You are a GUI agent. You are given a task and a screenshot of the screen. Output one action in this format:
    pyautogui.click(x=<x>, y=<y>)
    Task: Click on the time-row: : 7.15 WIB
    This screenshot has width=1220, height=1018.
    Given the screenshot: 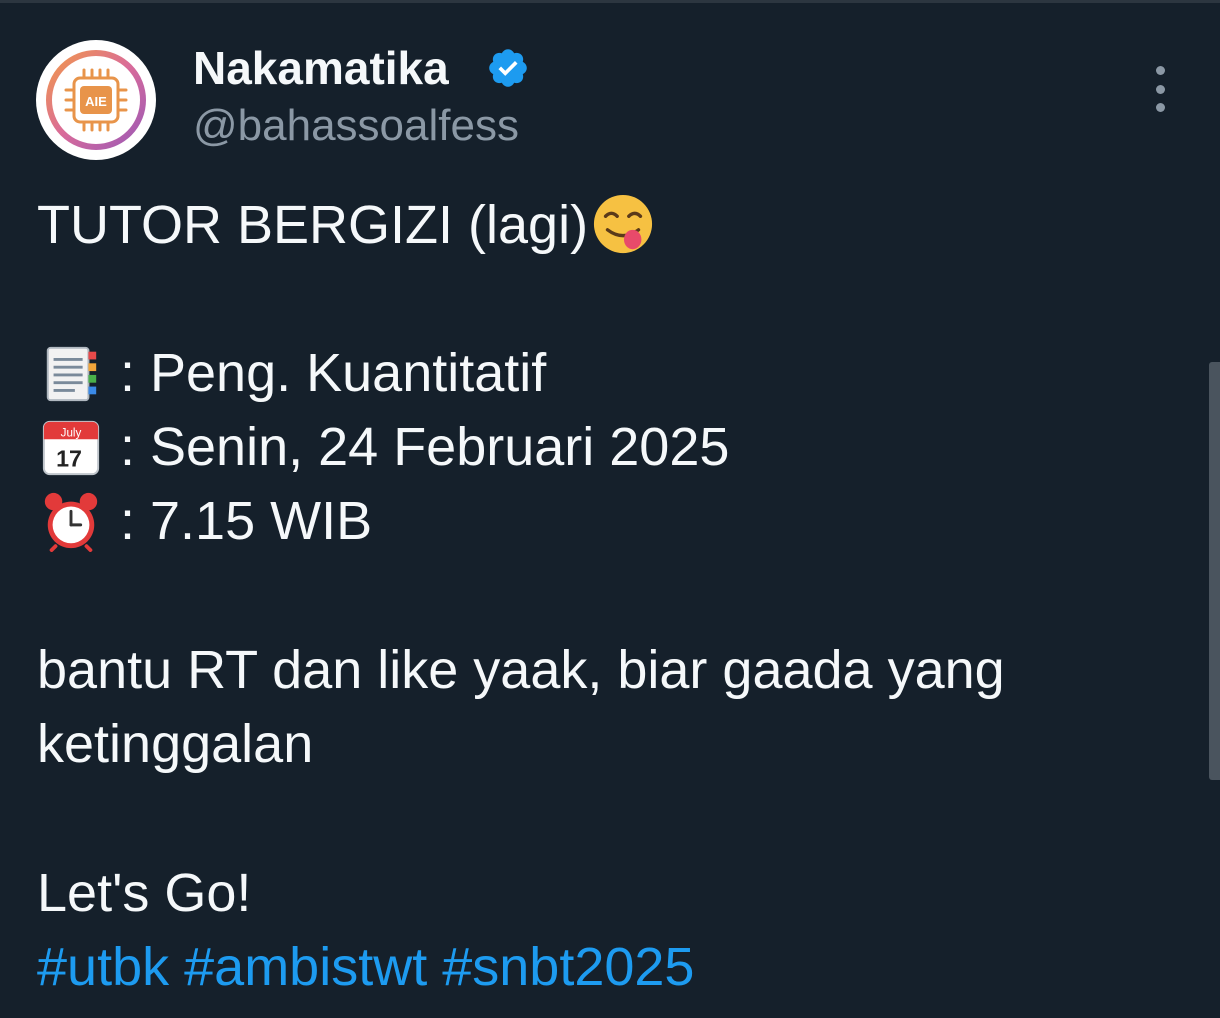 What is the action you would take?
    pyautogui.click(x=206, y=521)
    